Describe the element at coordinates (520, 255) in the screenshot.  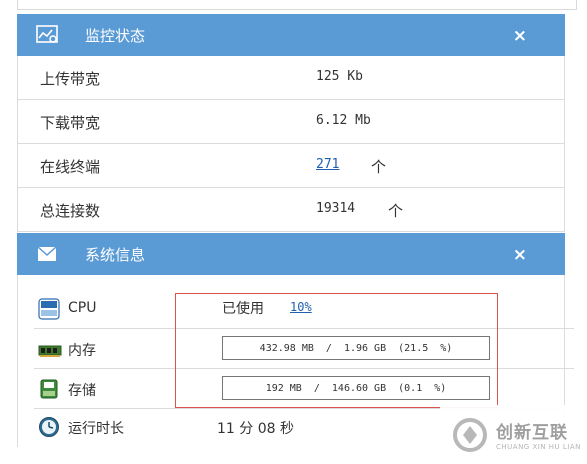
I see `system-close-icon: ×` at that location.